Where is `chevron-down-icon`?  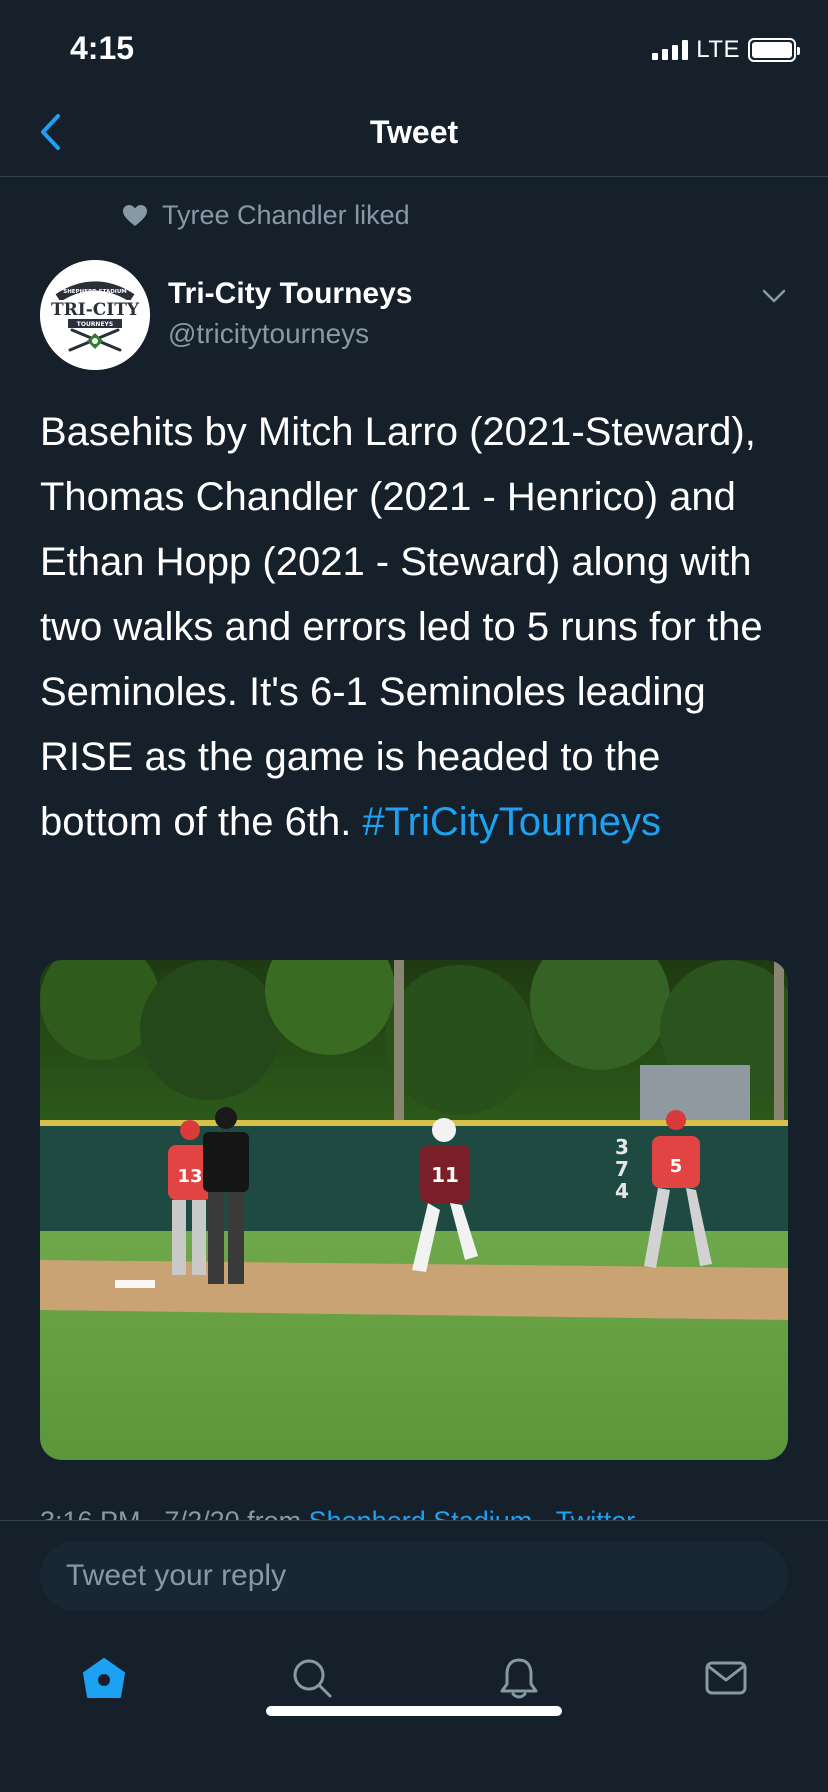 chevron-down-icon is located at coordinates (774, 296).